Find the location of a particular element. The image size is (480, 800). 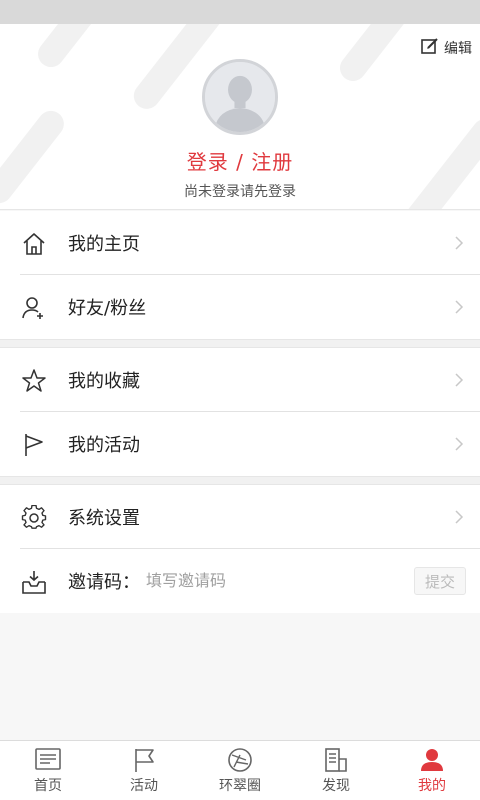

menu-item-activities: 我的活动 is located at coordinates (240, 444).